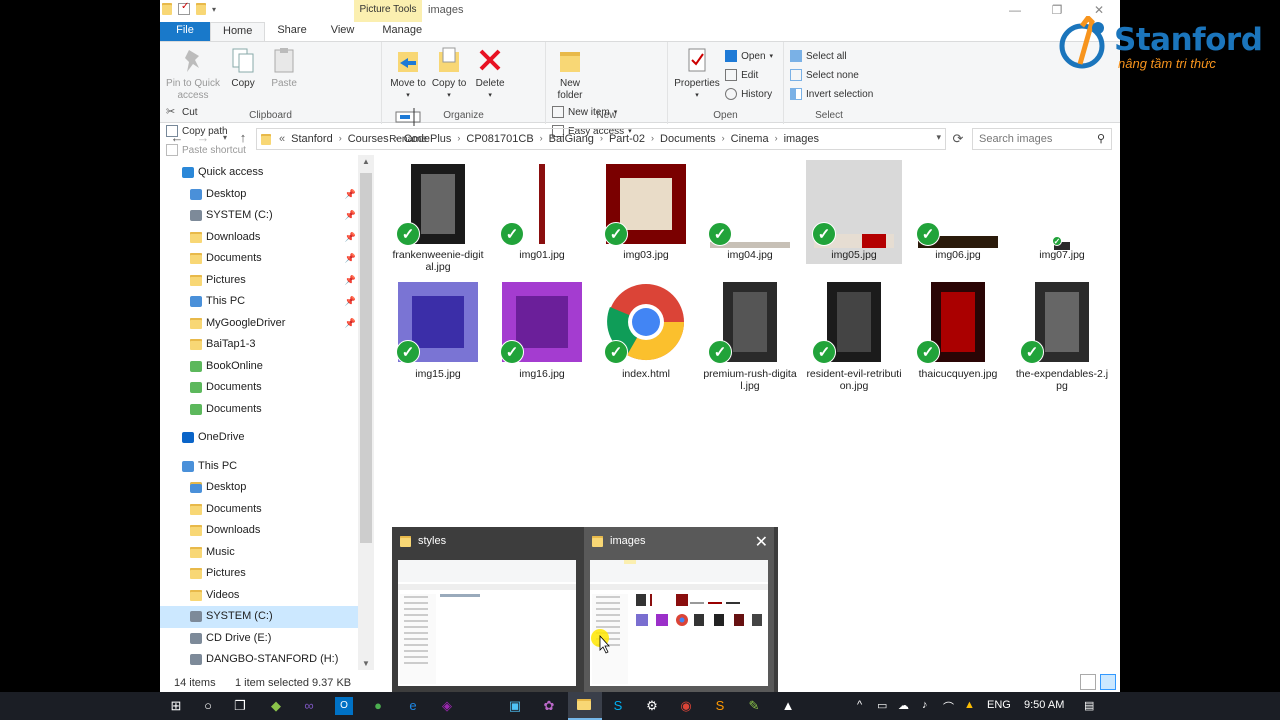 The height and width of the screenshot is (720, 1280). Describe the element at coordinates (413, 706) in the screenshot. I see `edge-browser-icon: e` at that location.